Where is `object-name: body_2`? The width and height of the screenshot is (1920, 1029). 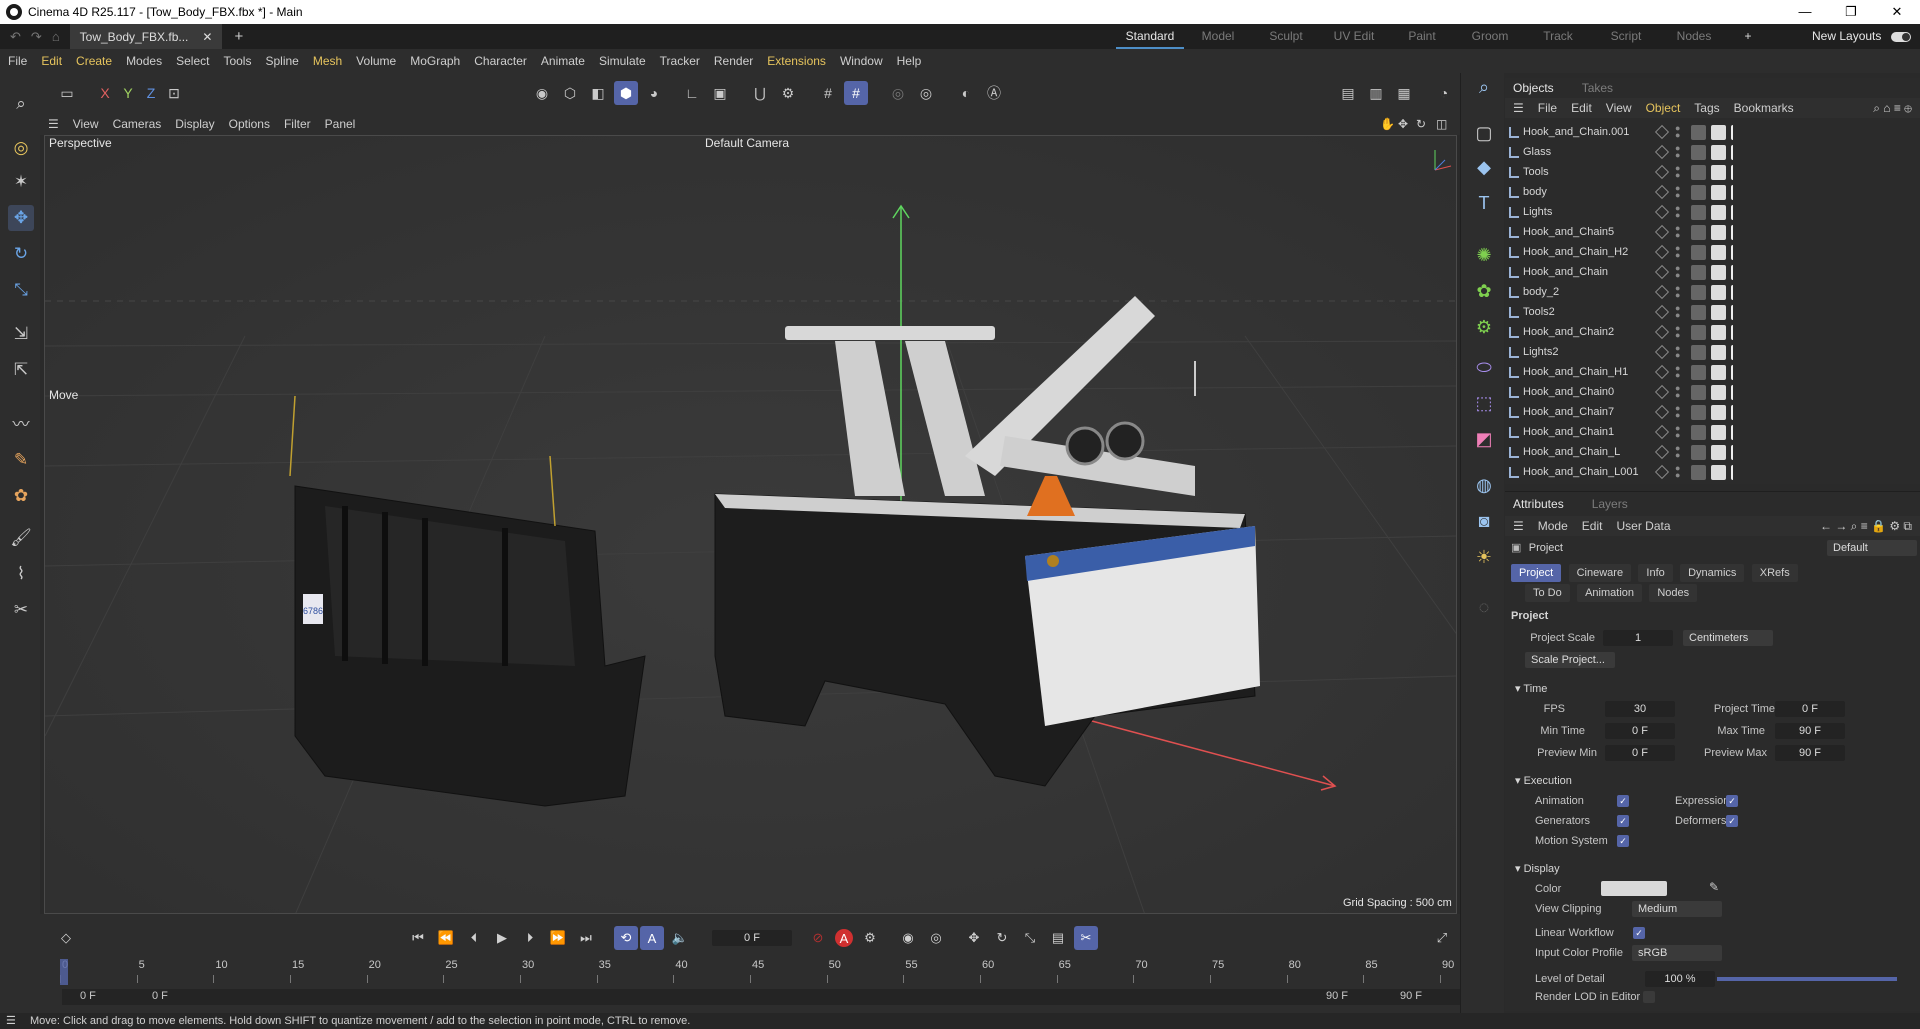
object-name: body_2 is located at coordinates (1580, 292).